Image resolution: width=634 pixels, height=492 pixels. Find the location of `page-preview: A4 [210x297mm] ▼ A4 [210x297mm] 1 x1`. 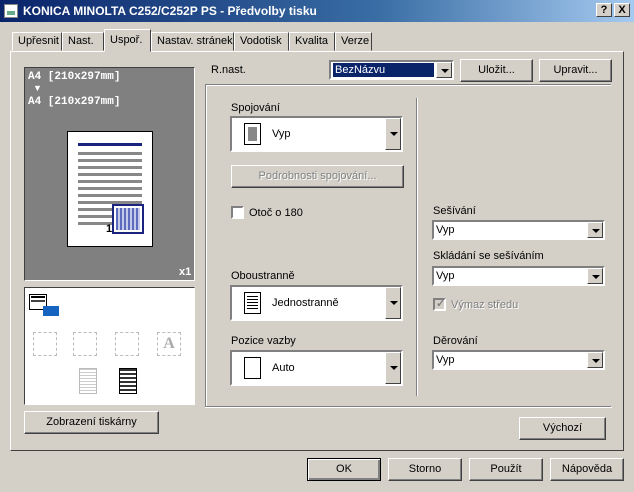

page-preview: A4 [210x297mm] ▼ A4 [210x297mm] 1 x1 is located at coordinates (109, 174).